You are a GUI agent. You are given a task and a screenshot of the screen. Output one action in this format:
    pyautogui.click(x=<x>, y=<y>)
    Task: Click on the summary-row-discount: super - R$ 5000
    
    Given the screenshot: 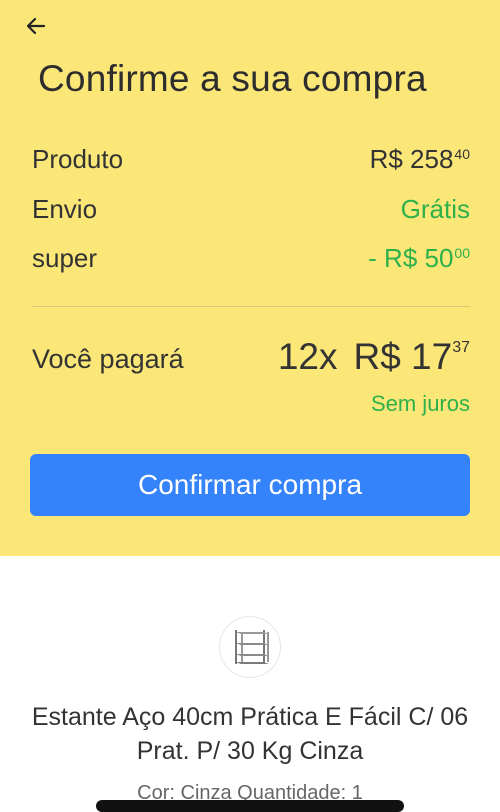 What is the action you would take?
    pyautogui.click(x=251, y=260)
    